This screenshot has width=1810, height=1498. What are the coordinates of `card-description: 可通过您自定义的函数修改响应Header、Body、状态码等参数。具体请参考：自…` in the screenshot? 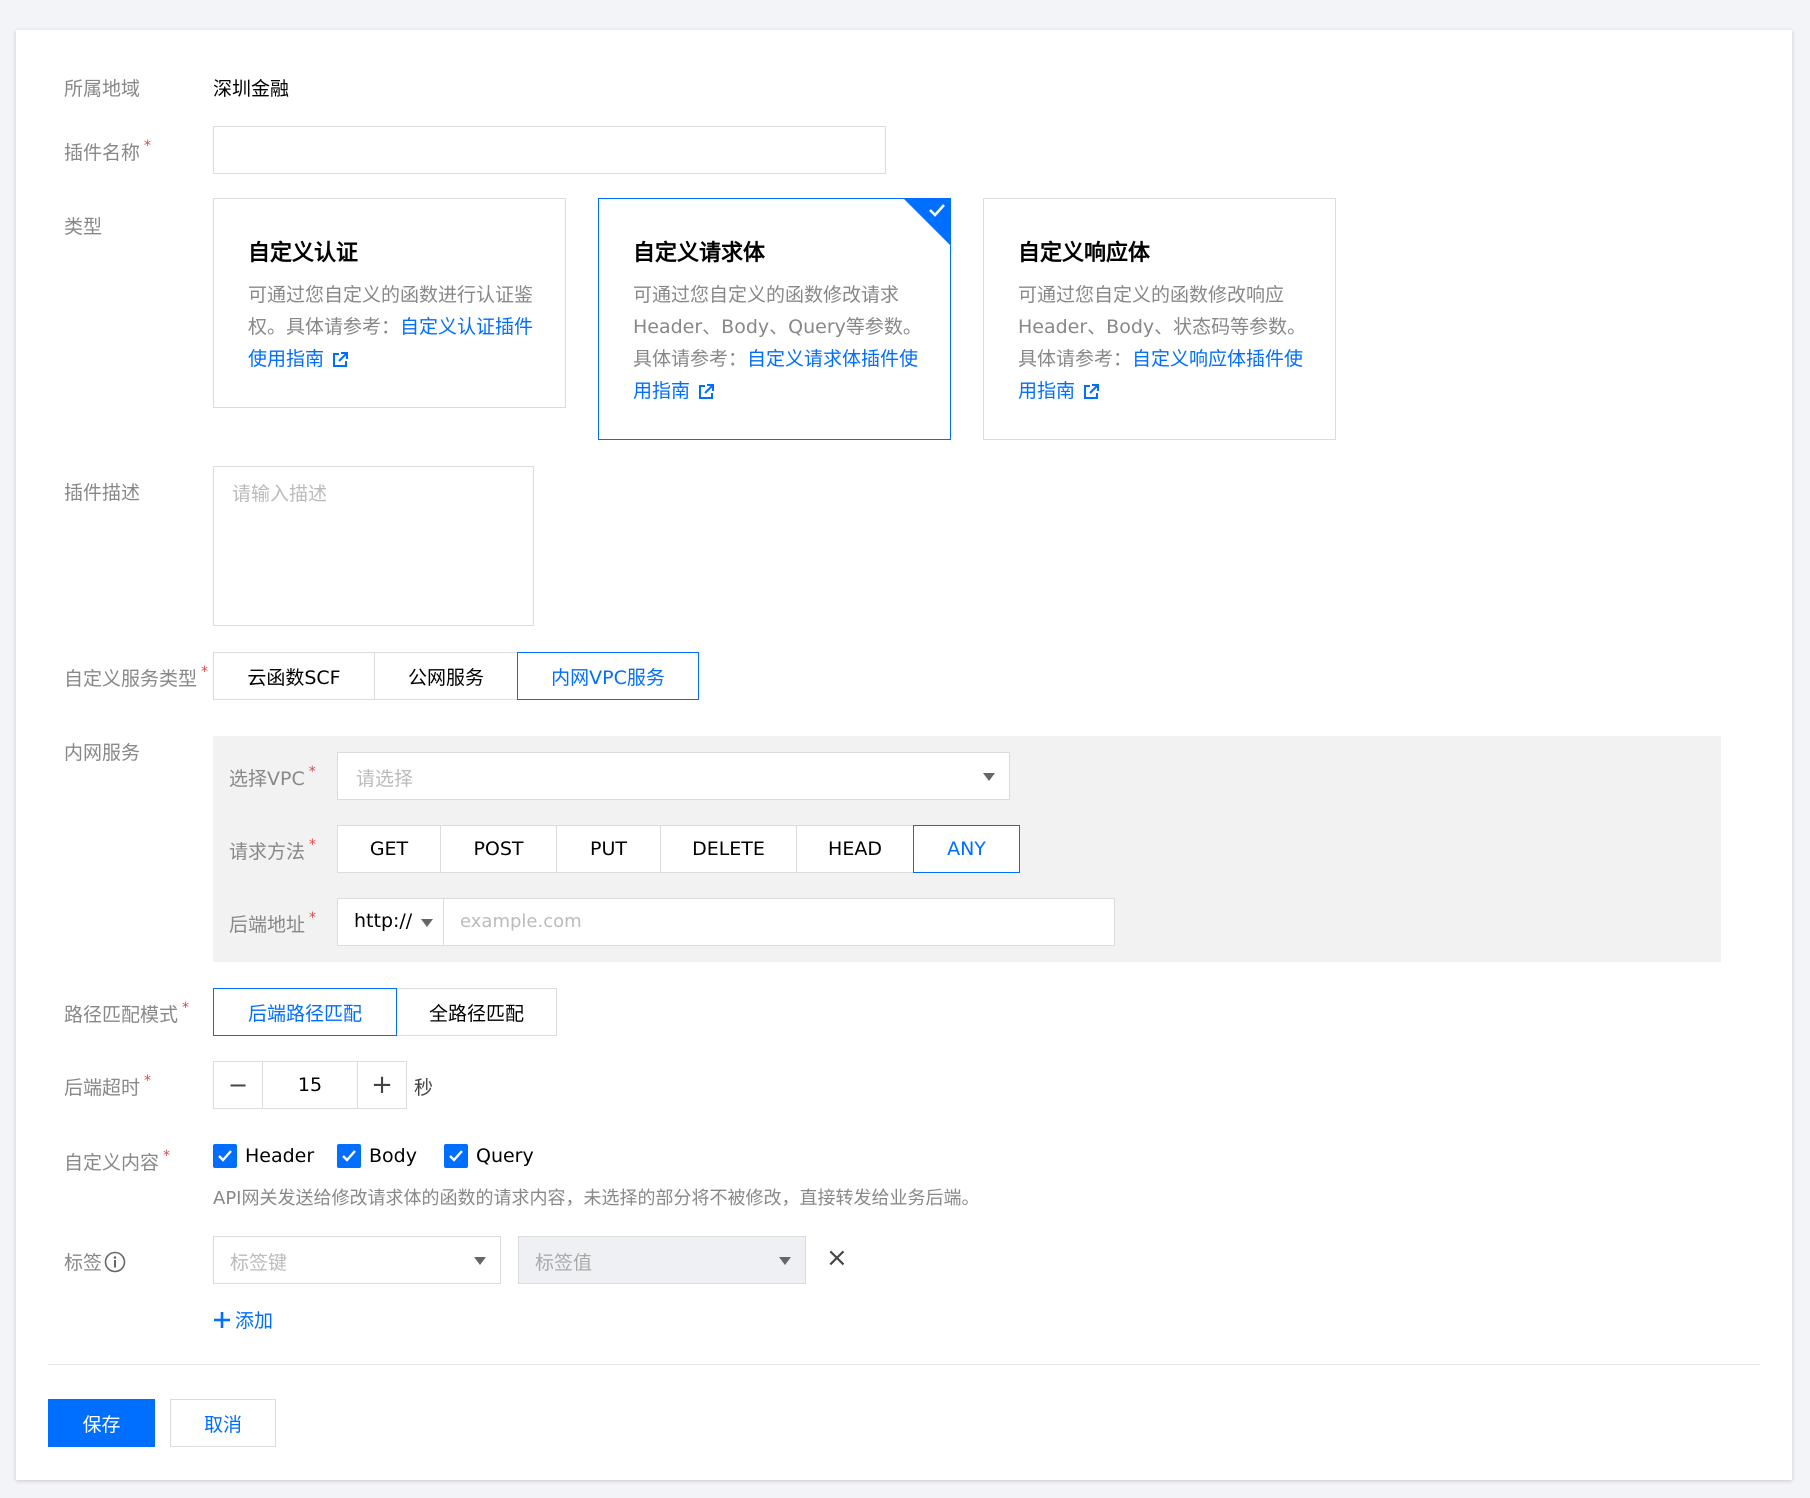 It's located at (1162, 343).